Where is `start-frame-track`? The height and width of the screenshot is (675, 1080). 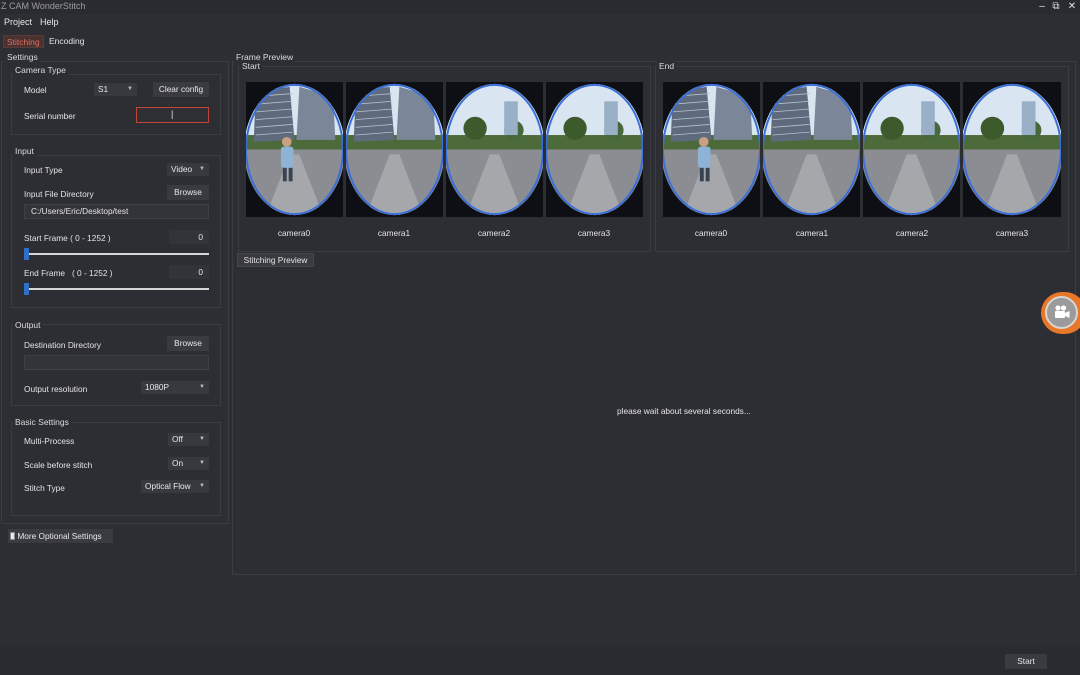
start-frame-track is located at coordinates (116, 254).